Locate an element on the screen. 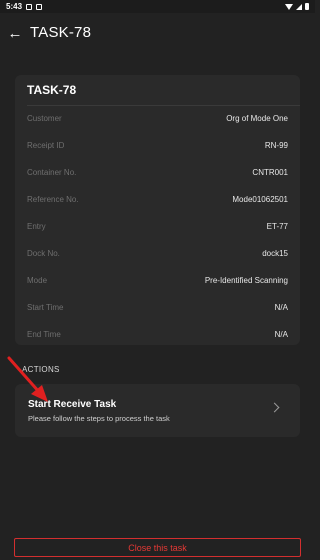  detail-label: Reference No. is located at coordinates (53, 199).